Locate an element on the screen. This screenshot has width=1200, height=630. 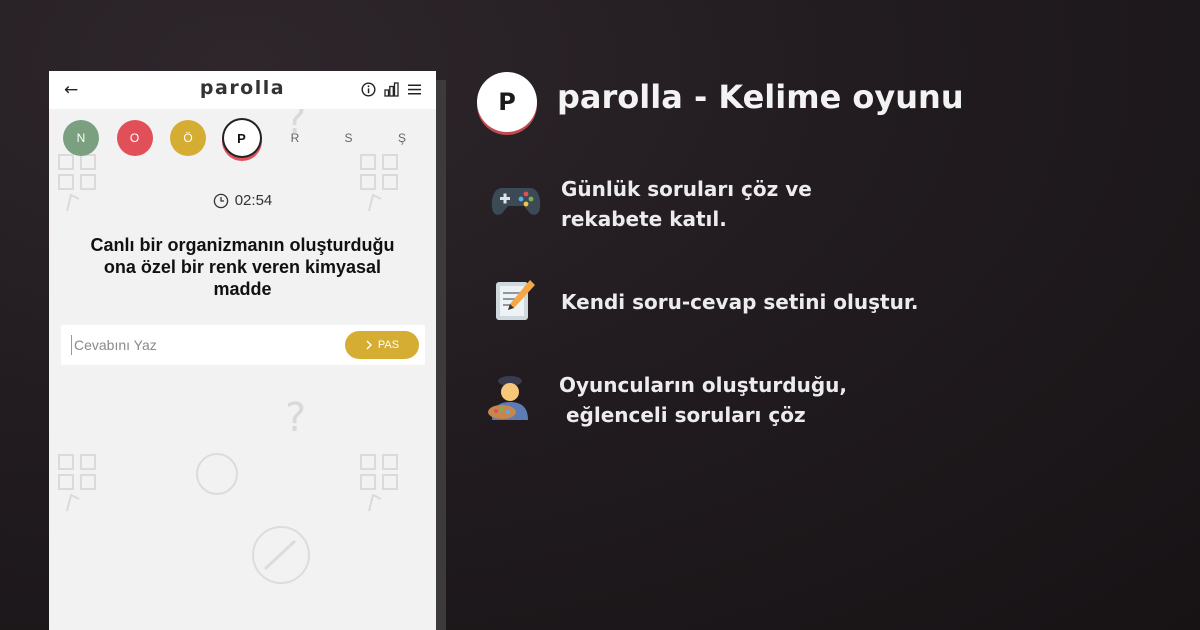
question-mark-watermark: ? is located at coordinates (296, 418).